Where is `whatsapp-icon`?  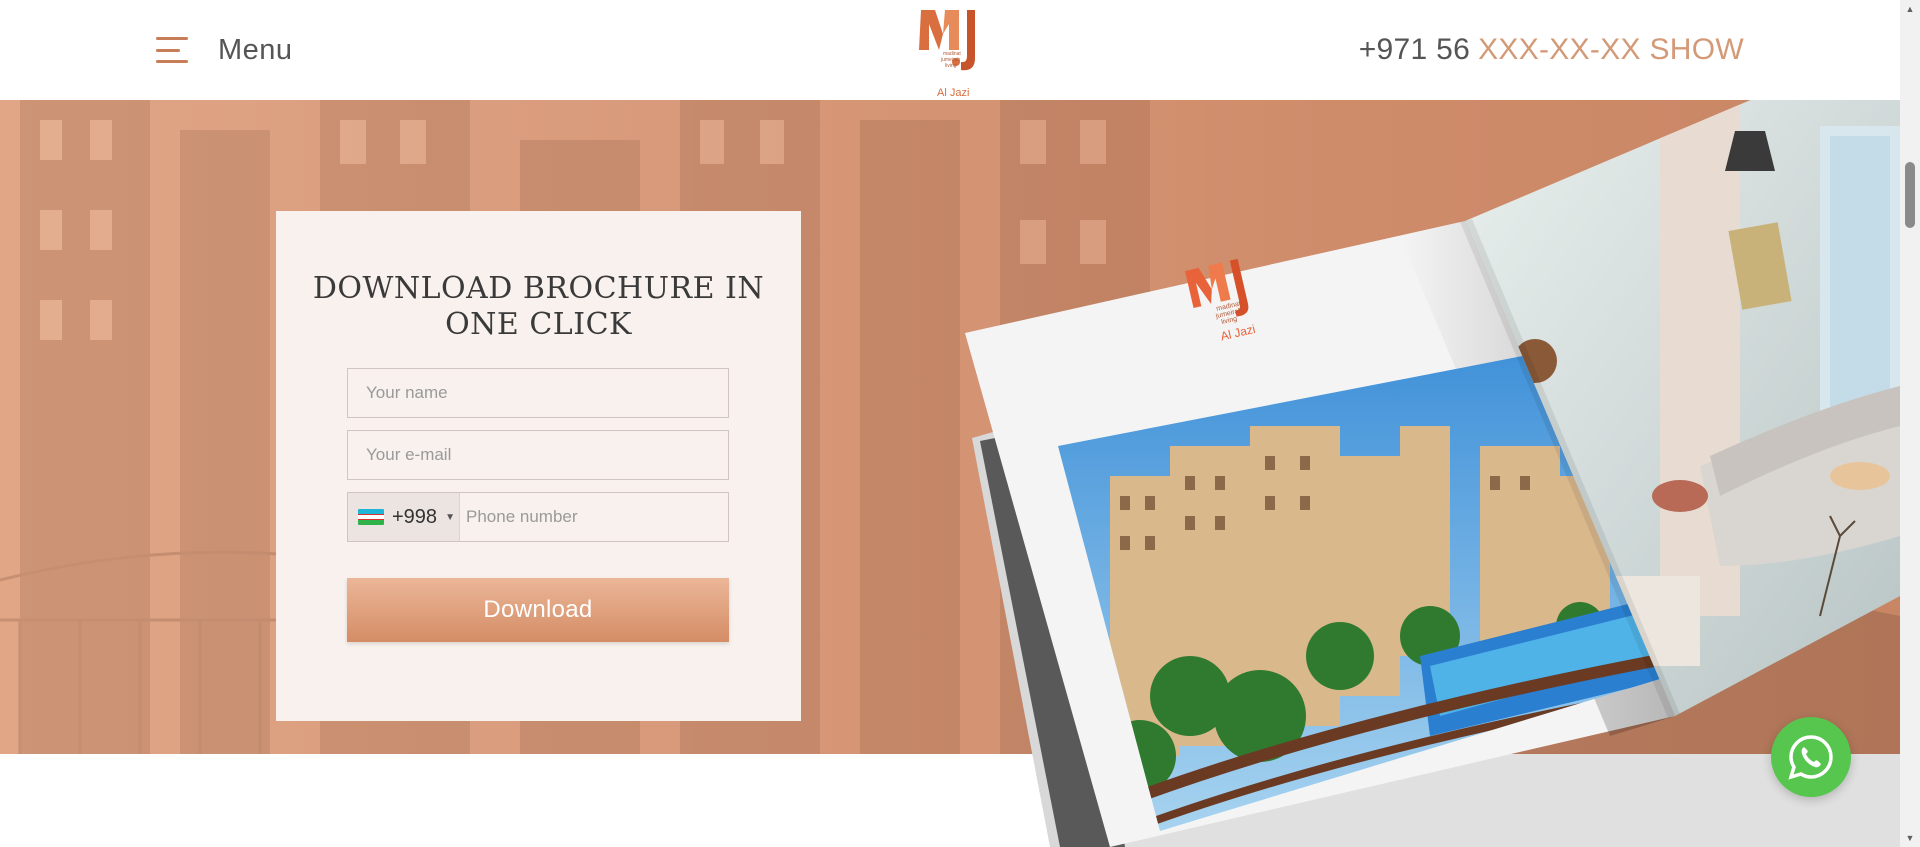
whatsapp-icon is located at coordinates (1810, 757).